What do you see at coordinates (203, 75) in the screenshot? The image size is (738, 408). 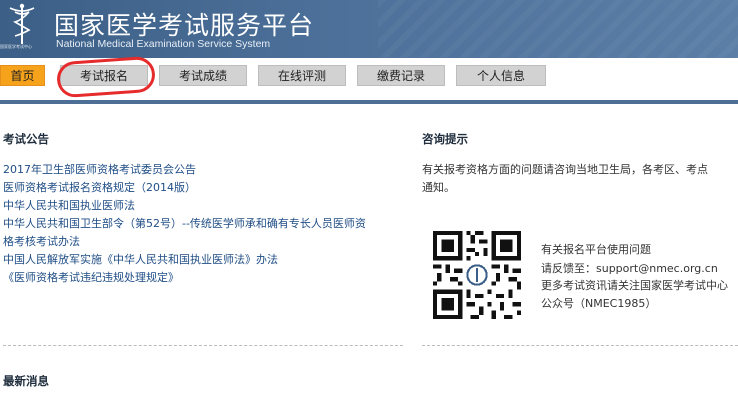 I see `tab-exam-scores: 考试成绩` at bounding box center [203, 75].